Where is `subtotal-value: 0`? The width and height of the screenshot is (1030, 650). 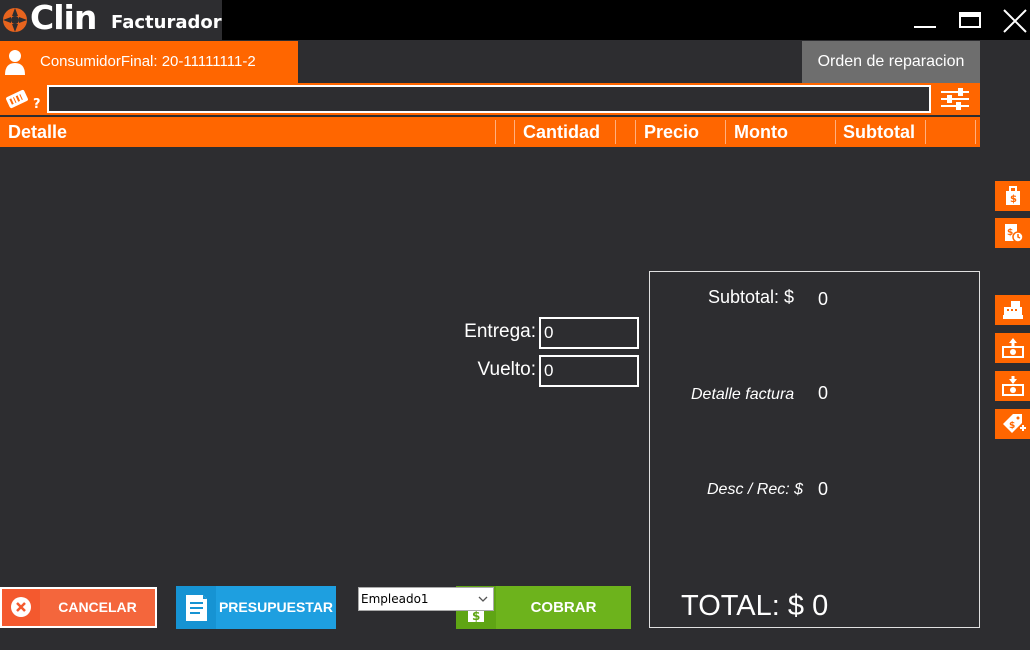 subtotal-value: 0 is located at coordinates (823, 299).